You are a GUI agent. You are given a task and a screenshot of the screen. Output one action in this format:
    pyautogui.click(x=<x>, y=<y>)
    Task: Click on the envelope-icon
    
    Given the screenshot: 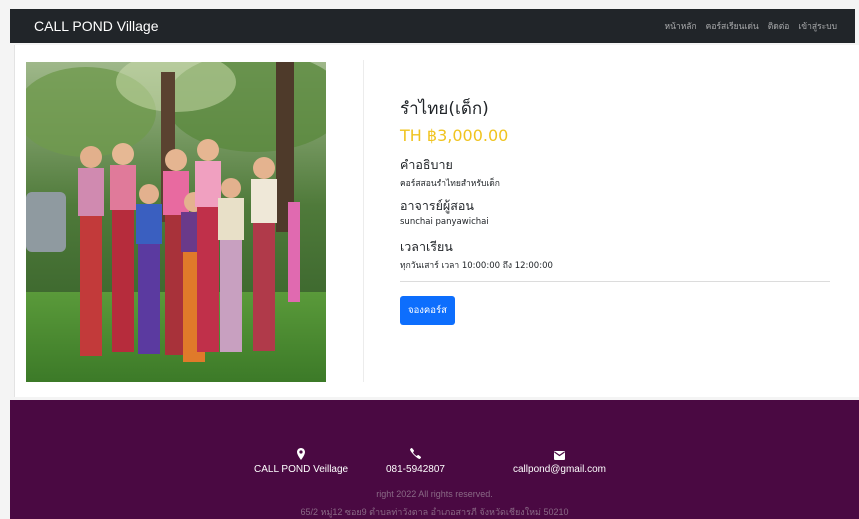 What is the action you would take?
    pyautogui.click(x=559, y=455)
    